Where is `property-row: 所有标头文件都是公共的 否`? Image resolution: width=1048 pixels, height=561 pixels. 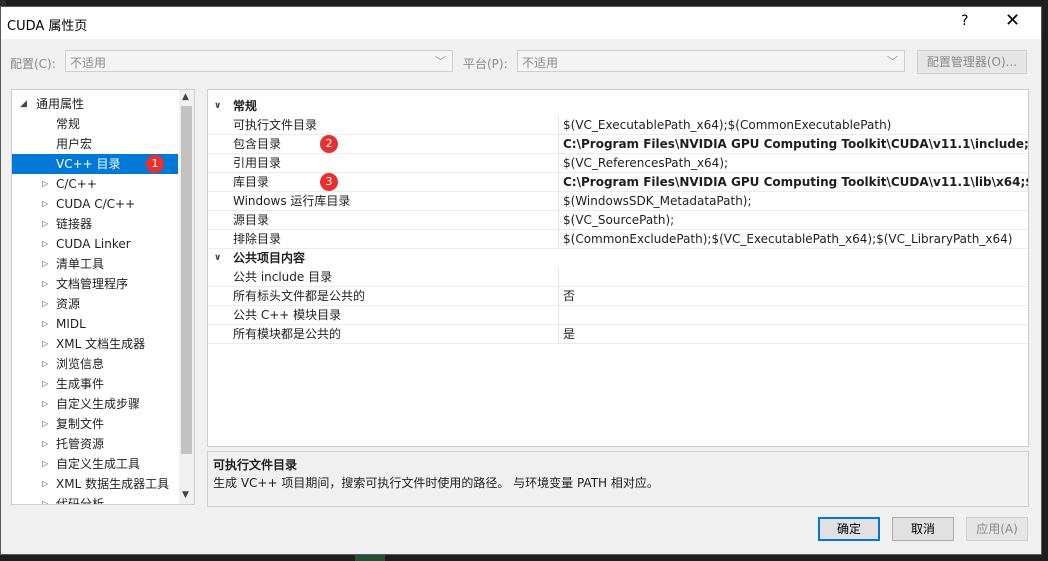 property-row: 所有标头文件都是公共的 否 is located at coordinates (618, 296).